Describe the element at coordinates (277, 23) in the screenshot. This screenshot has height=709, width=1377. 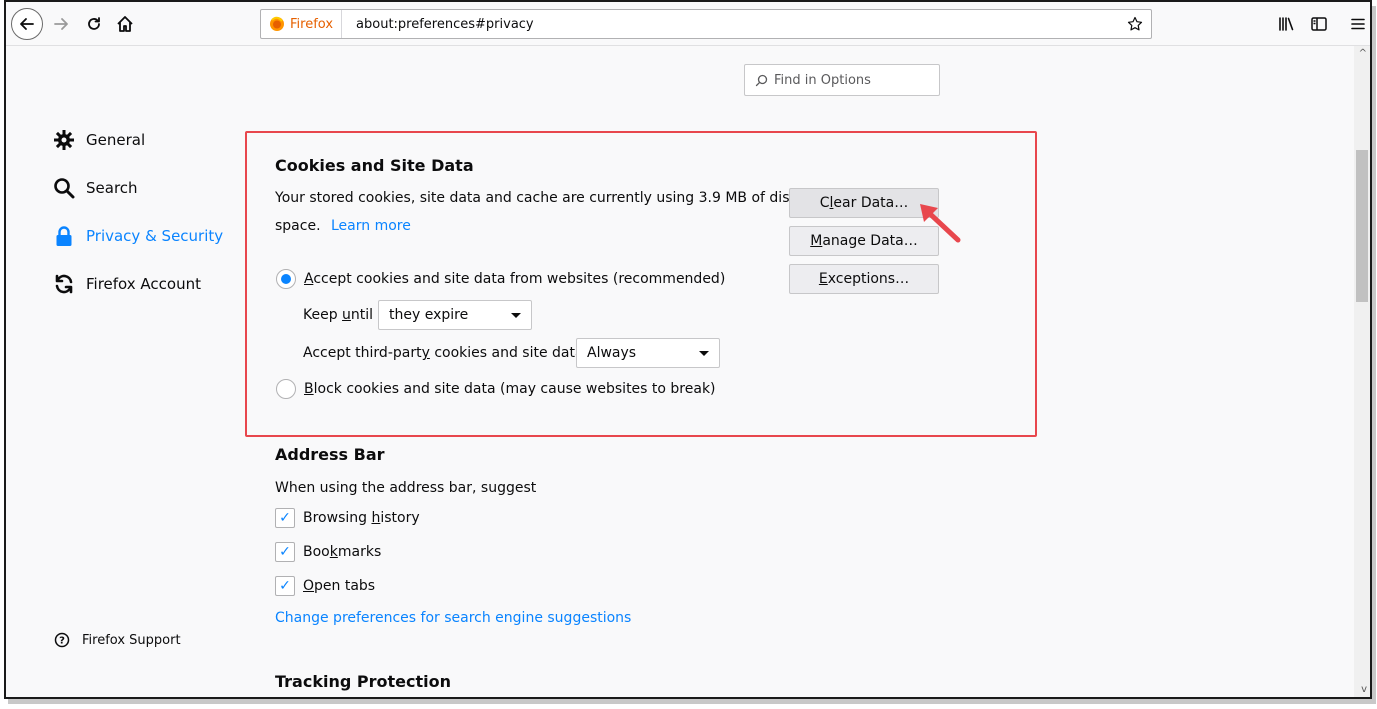
I see `firefox-logo-icon` at that location.